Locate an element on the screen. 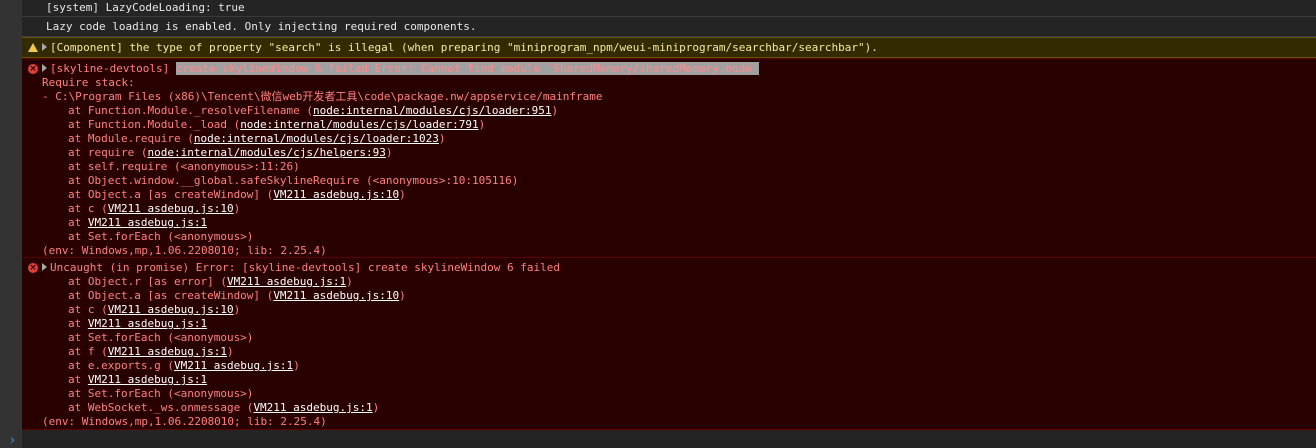 The height and width of the screenshot is (448, 1316). stack-frame: at f (VM211 asdebug.js:1) is located at coordinates (151, 351).